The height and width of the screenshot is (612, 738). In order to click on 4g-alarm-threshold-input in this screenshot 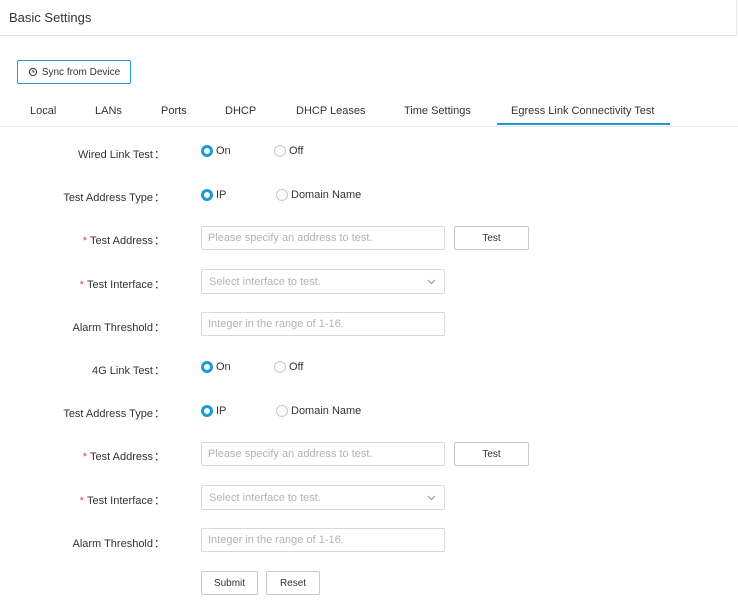, I will do `click(323, 540)`.